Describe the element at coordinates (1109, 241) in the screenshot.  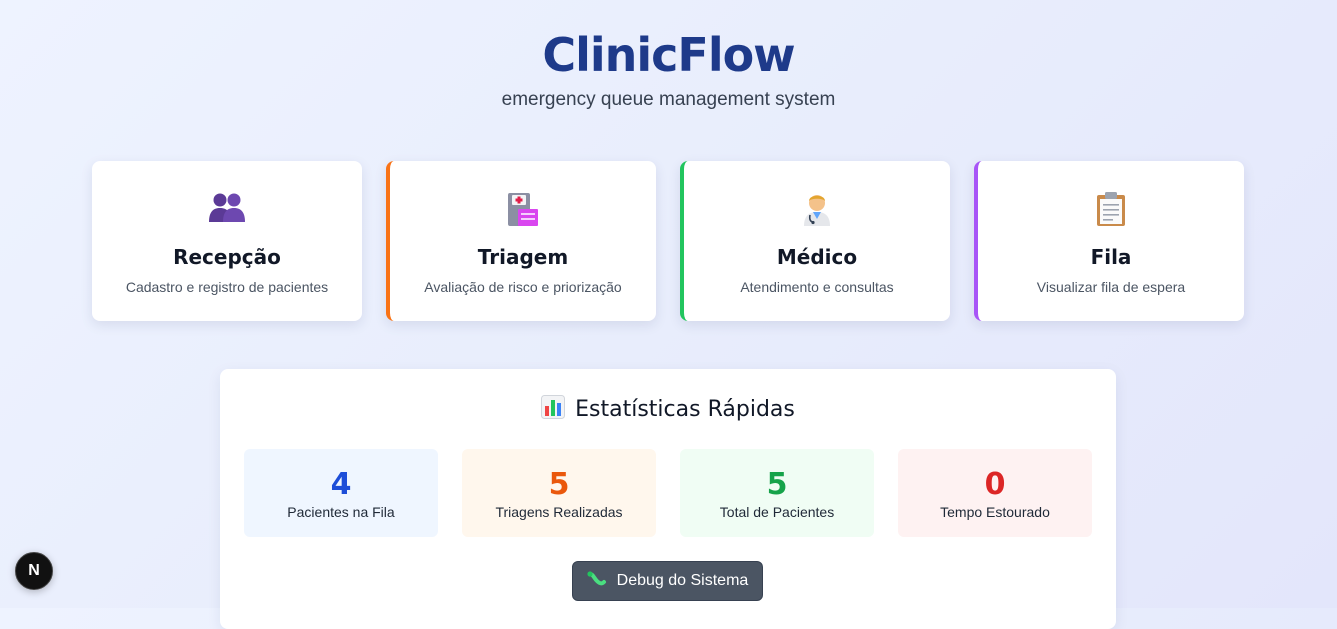
I see `card-fila: Fila Visualizar fila de espera` at that location.